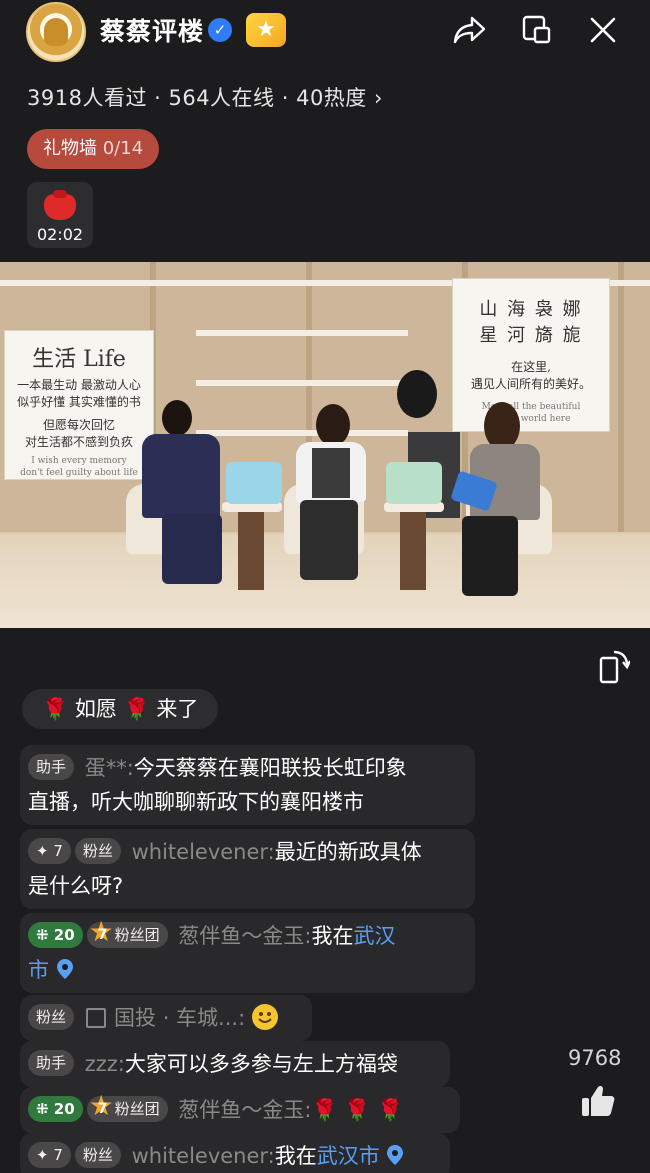 Image resolution: width=650 pixels, height=1173 pixels. Describe the element at coordinates (105, 1064) in the screenshot. I see `chat-username: zzz:` at that location.